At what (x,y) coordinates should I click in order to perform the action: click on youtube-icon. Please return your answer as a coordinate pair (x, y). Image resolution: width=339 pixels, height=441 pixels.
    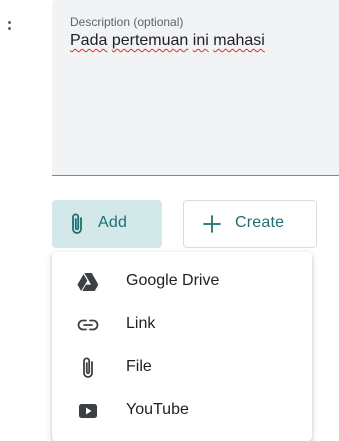
    Looking at the image, I should click on (88, 411).